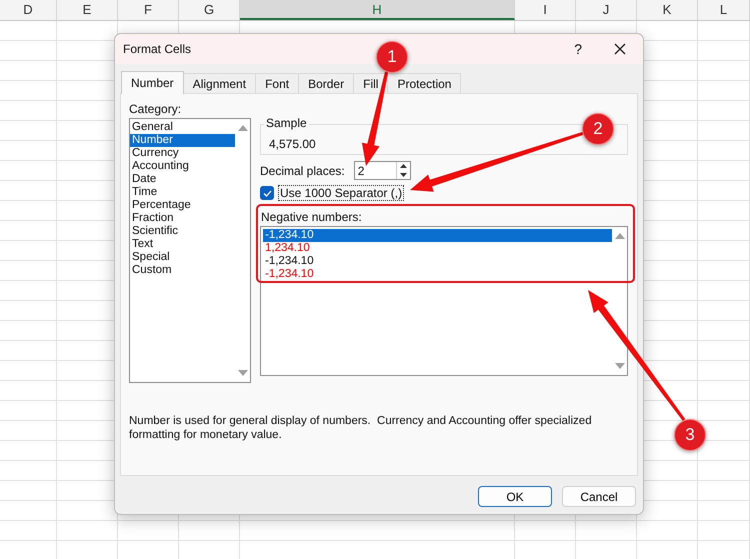 This screenshot has height=559, width=750. I want to click on category-item: Special, so click(182, 257).